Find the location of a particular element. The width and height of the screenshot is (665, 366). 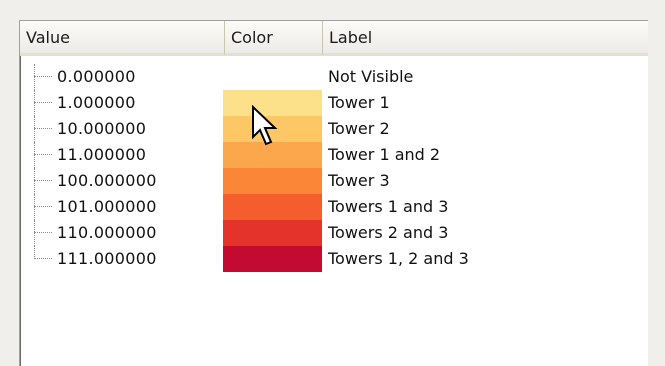

list-header: Value Color Label is located at coordinates (334, 40).